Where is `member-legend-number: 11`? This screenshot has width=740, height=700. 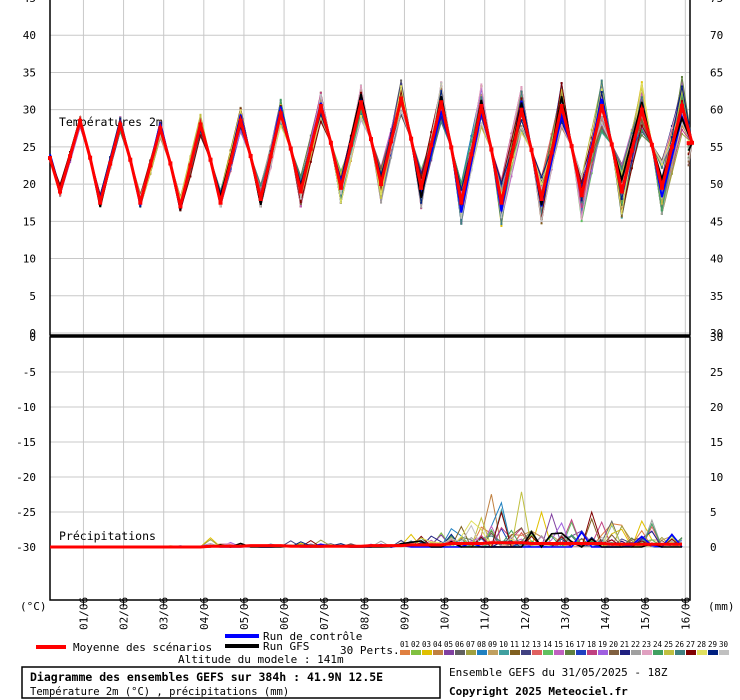
member-legend-number: 11 is located at coordinates (514, 644).